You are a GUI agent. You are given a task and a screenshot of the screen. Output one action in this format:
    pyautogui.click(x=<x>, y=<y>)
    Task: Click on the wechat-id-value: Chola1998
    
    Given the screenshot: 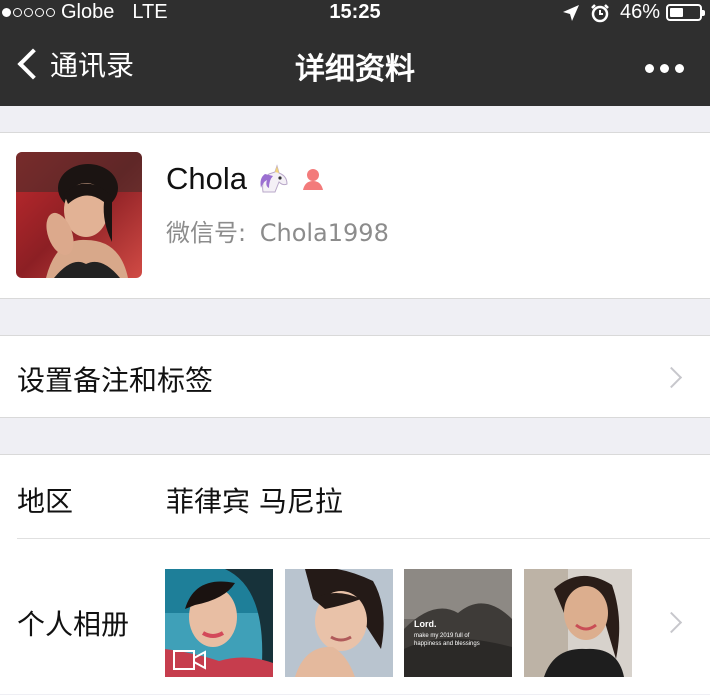 What is the action you would take?
    pyautogui.click(x=324, y=233)
    